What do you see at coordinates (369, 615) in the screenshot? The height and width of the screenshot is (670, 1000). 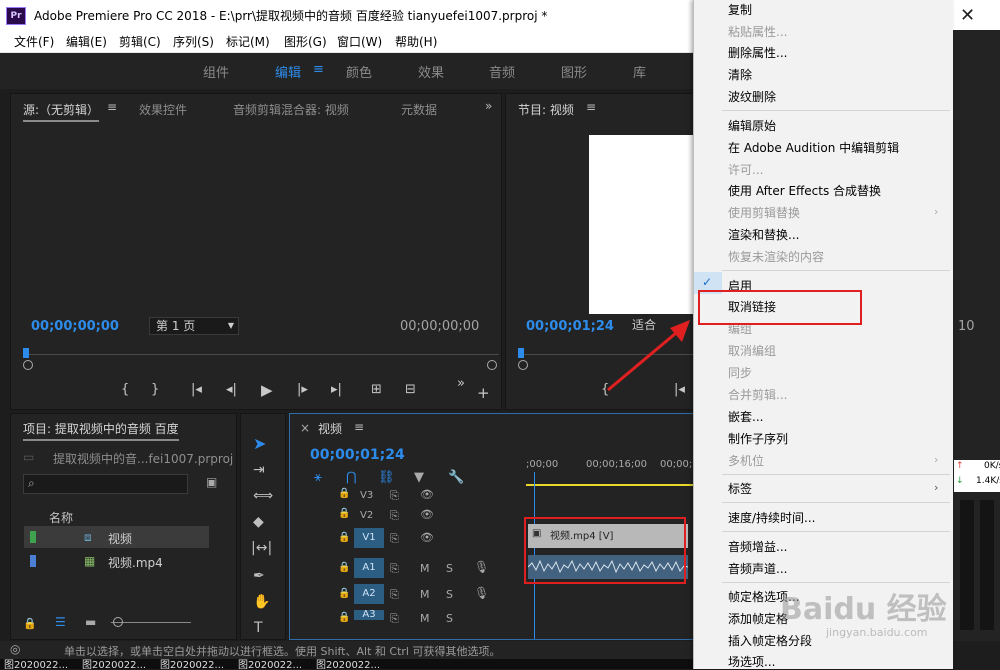 I see `track-target-a3: A3` at bounding box center [369, 615].